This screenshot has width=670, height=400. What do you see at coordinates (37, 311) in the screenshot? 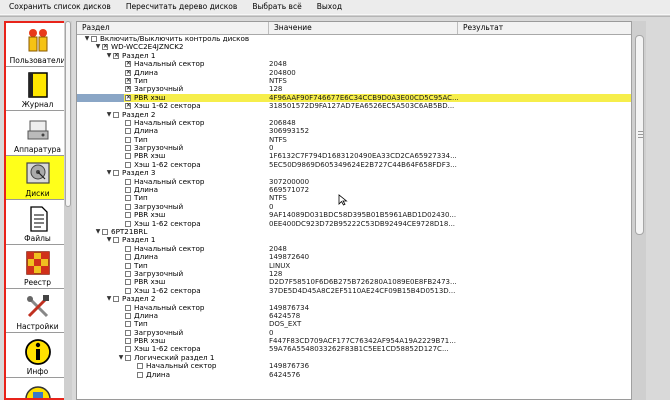
I see `sidebar-item-6: Настройки` at bounding box center [37, 311].